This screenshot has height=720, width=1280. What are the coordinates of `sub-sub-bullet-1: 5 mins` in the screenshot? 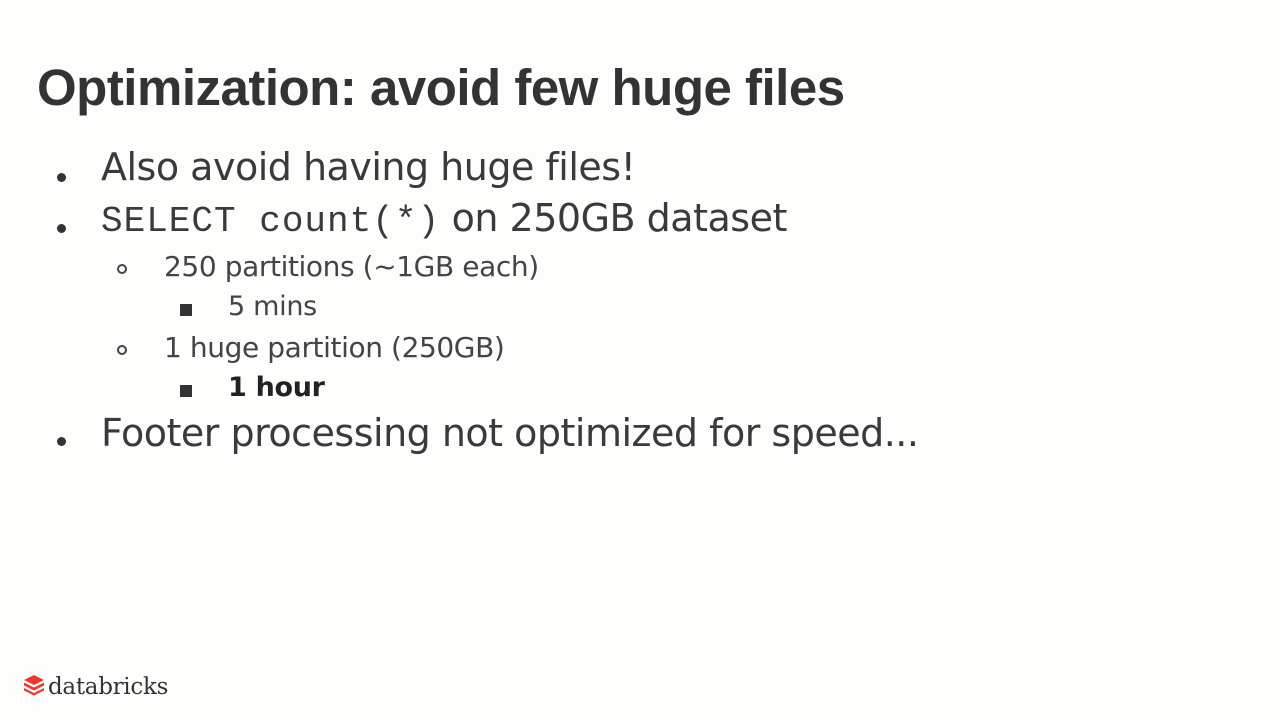 It's located at (272, 306).